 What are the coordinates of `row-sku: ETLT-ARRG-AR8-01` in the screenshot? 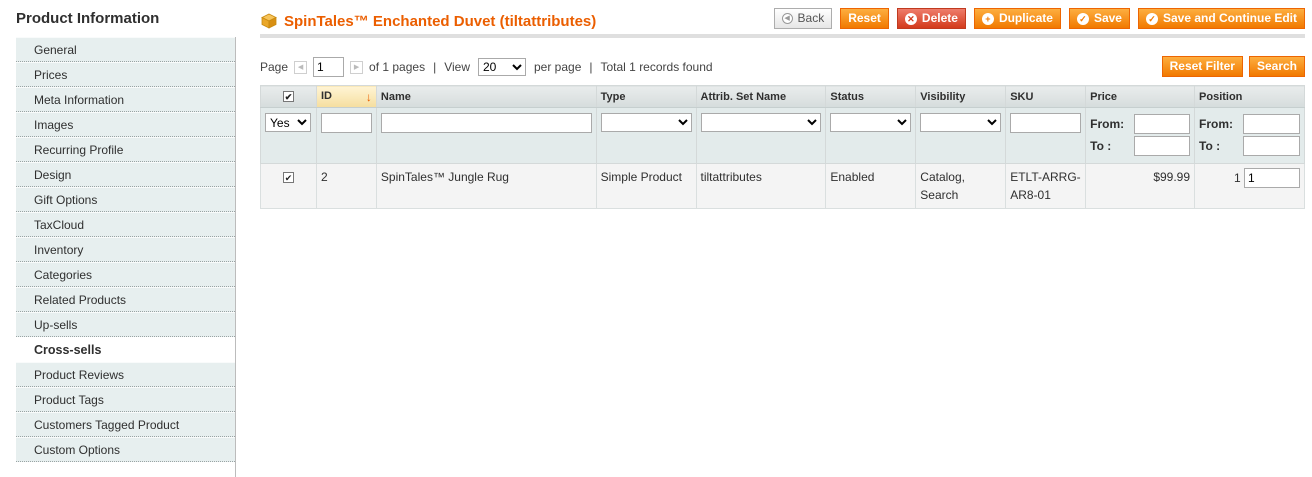 It's located at (1046, 186).